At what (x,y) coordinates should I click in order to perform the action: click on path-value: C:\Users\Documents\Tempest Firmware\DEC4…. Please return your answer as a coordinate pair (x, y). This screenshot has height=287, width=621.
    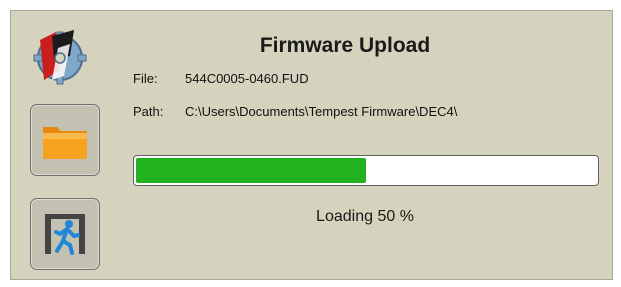
    Looking at the image, I should click on (321, 111).